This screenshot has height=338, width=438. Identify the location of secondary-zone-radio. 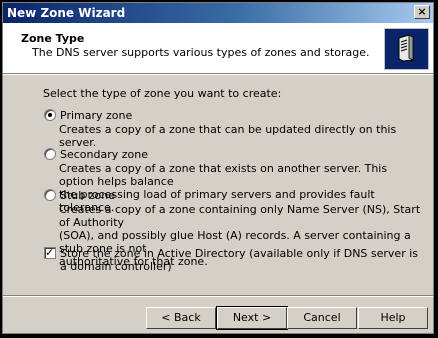
(50, 154).